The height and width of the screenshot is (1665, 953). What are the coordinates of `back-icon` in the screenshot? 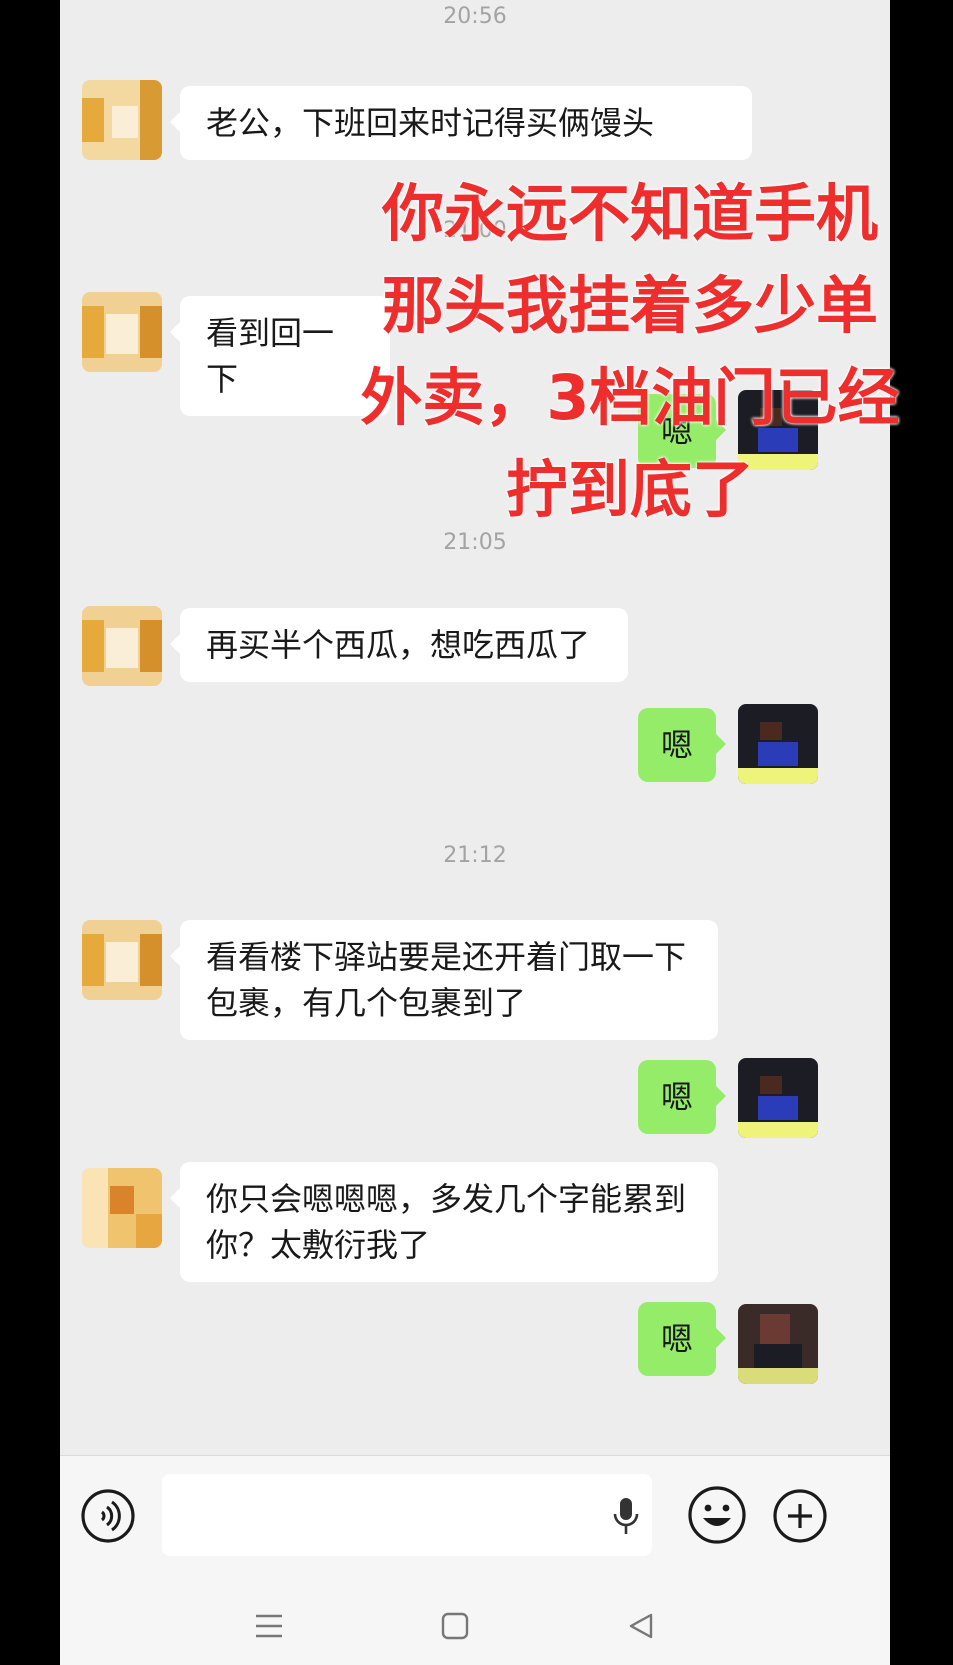 It's located at (641, 1628).